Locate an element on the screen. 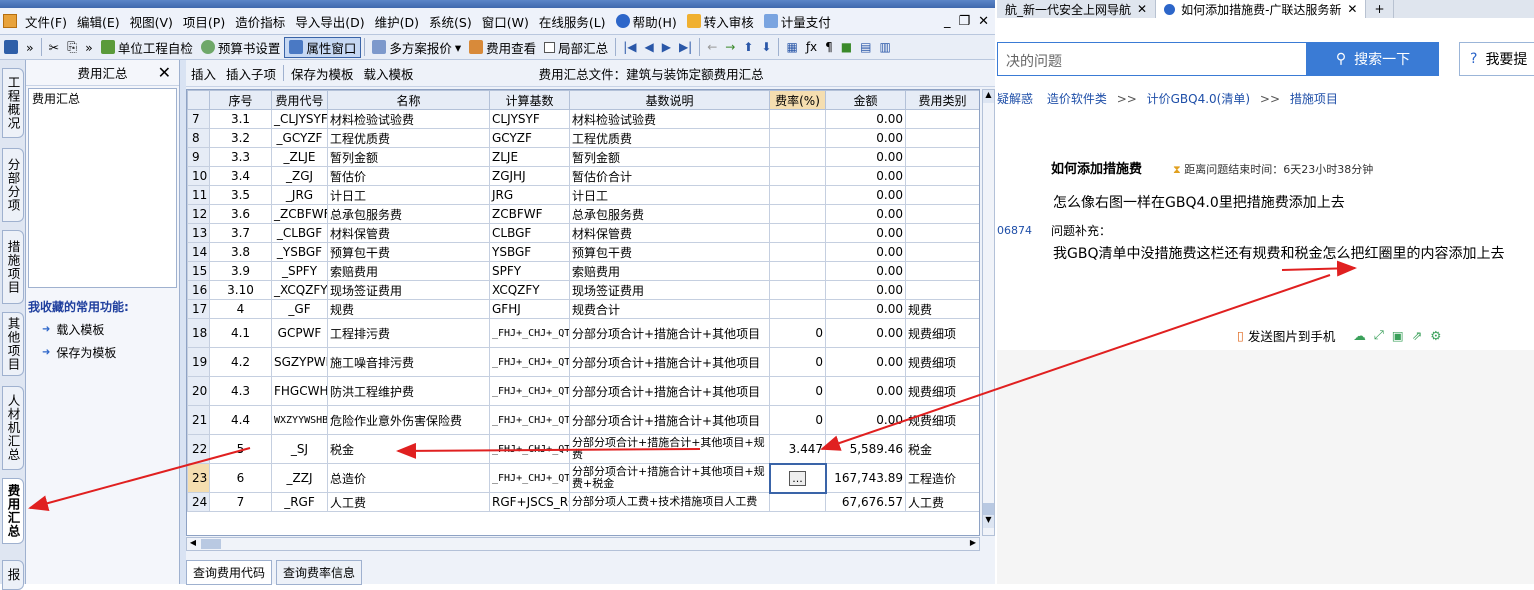  cell-name: 危险作业意外伤害保险费 is located at coordinates (408, 420).